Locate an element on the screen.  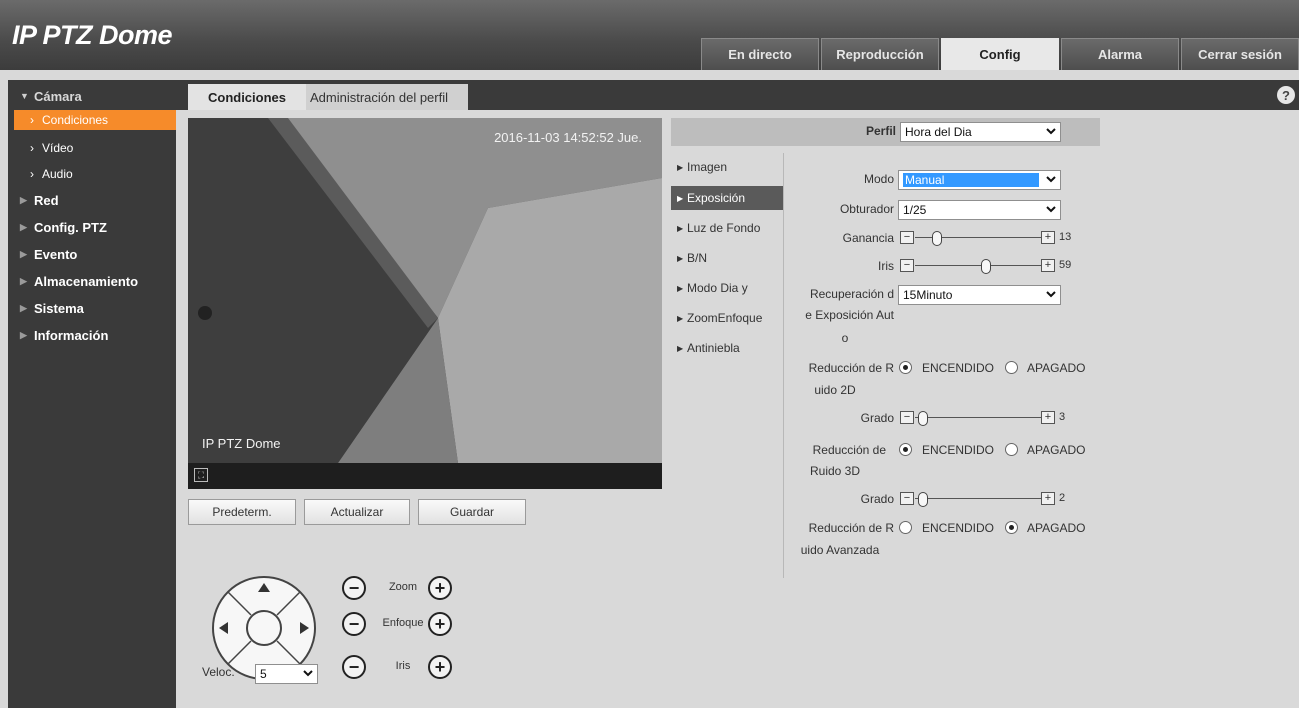
sidebar-subitem-label: Audio is located at coordinates (57, 174).